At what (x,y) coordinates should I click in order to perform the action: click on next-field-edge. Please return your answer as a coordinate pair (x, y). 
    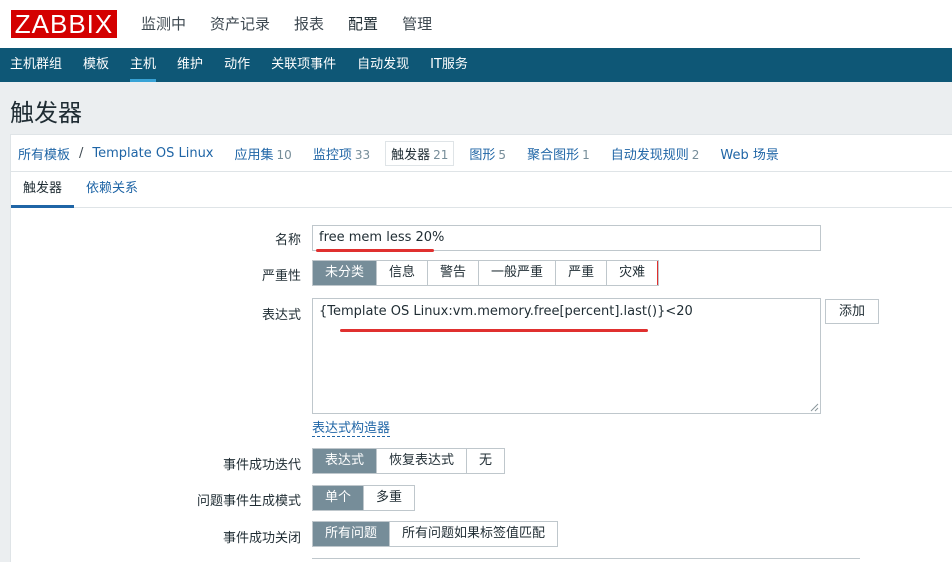
    Looking at the image, I should click on (586, 560).